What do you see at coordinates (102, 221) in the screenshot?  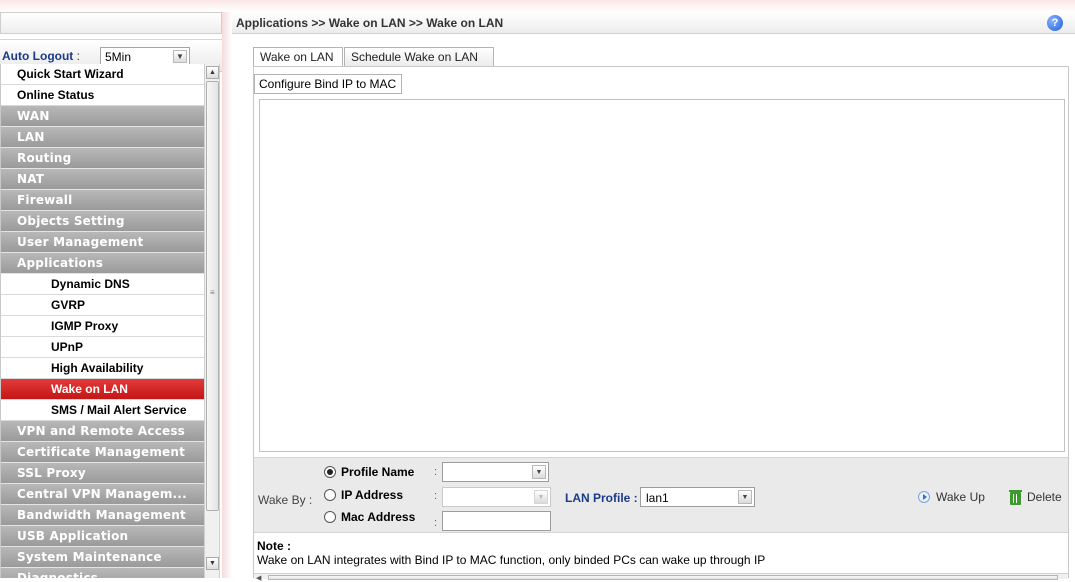 I see `sidebar-item-objects-setting: Objects Setting` at bounding box center [102, 221].